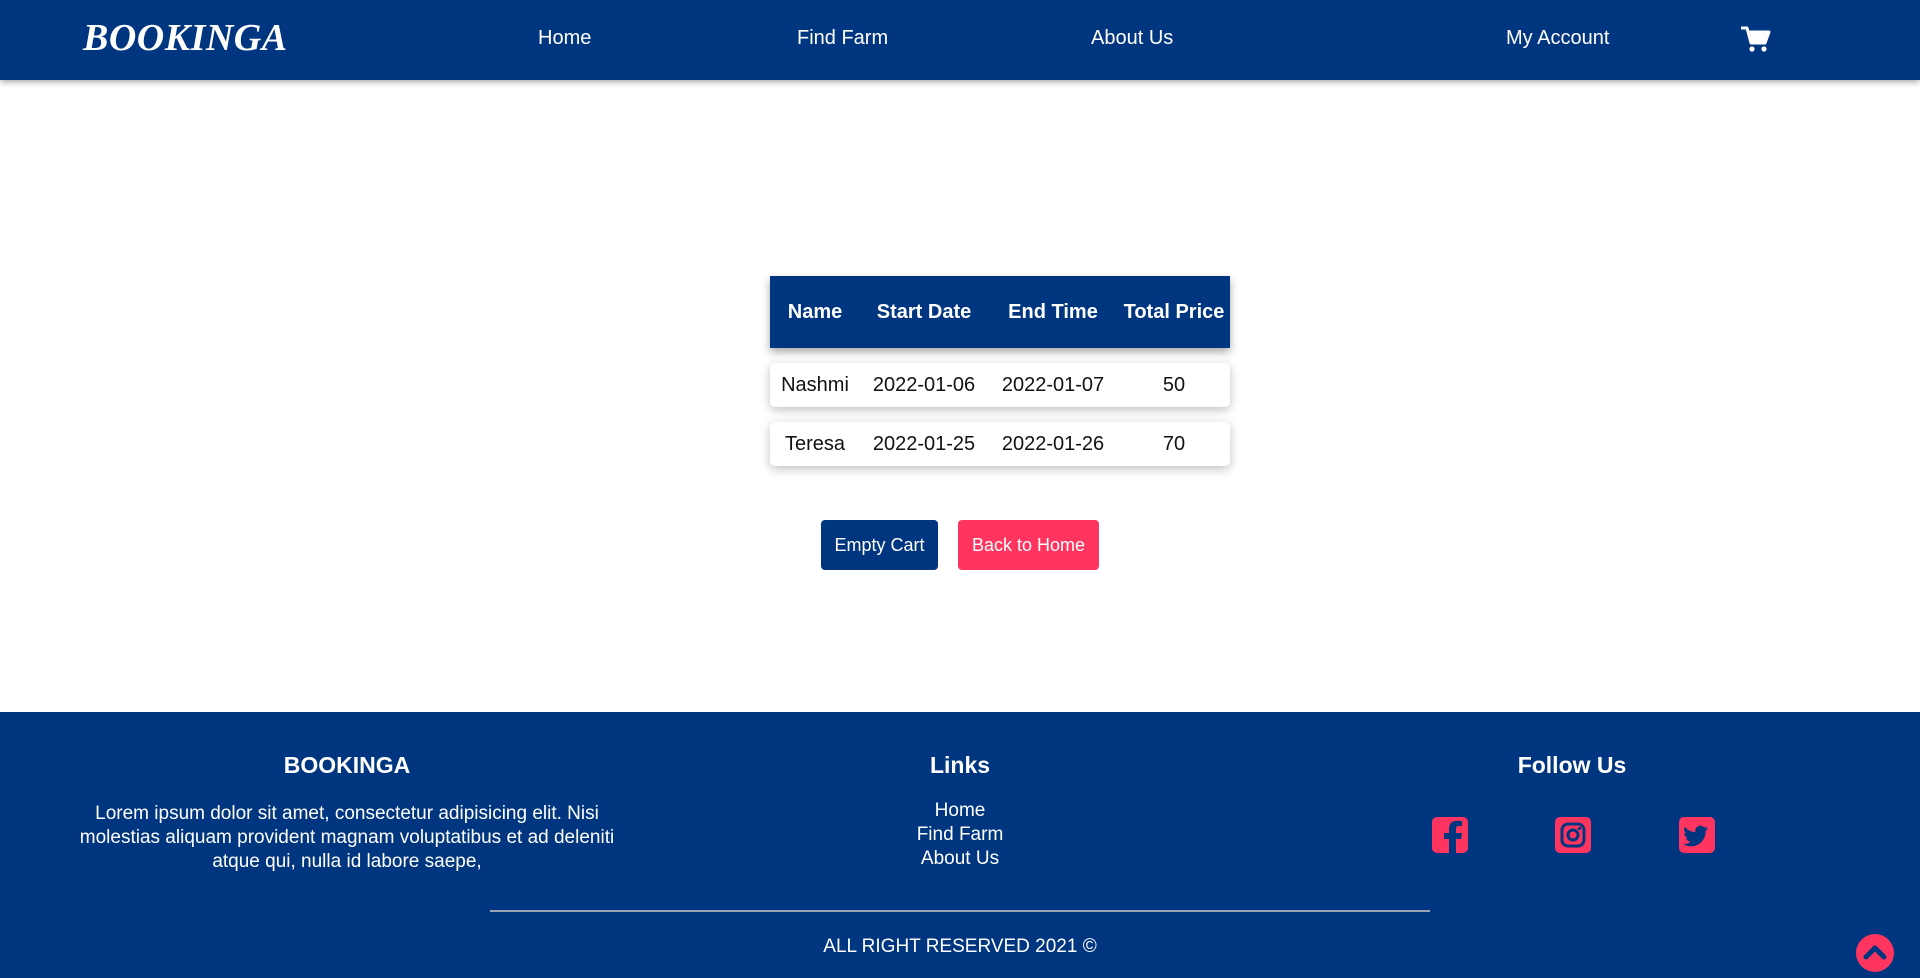 This screenshot has height=978, width=1920. What do you see at coordinates (1697, 835) in the screenshot?
I see `twitter-icon` at bounding box center [1697, 835].